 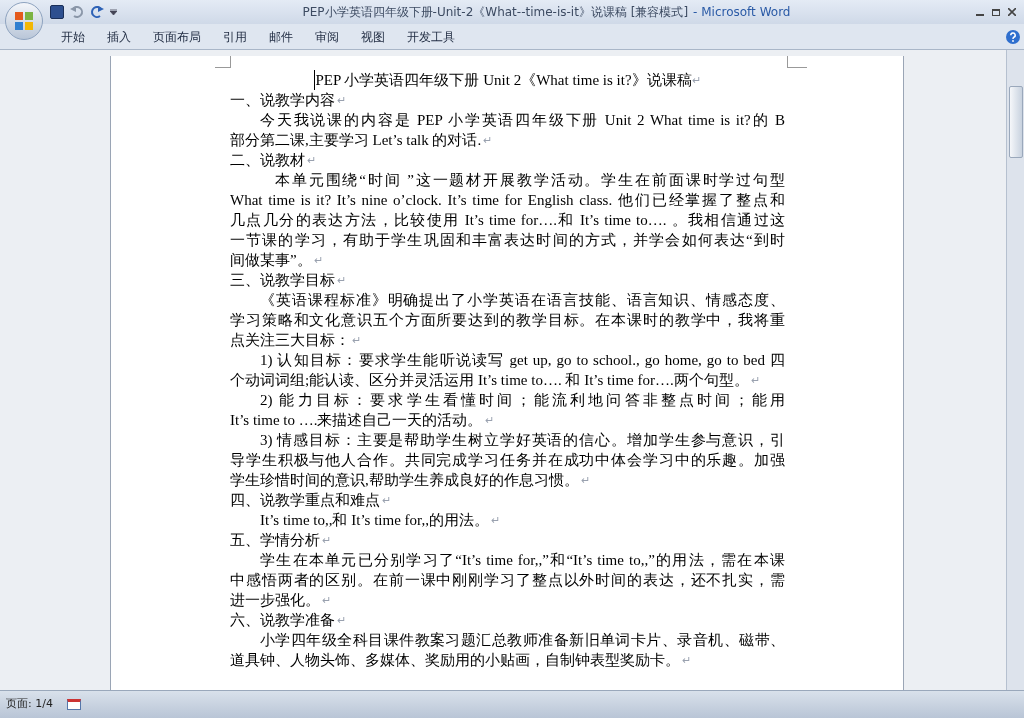 What do you see at coordinates (489, 380) in the screenshot?
I see `paragraph-line: 个动词词组;能认读、区分并灵活运用 It’s time to…. 和 It’s time for….两个句型。` at bounding box center [489, 380].